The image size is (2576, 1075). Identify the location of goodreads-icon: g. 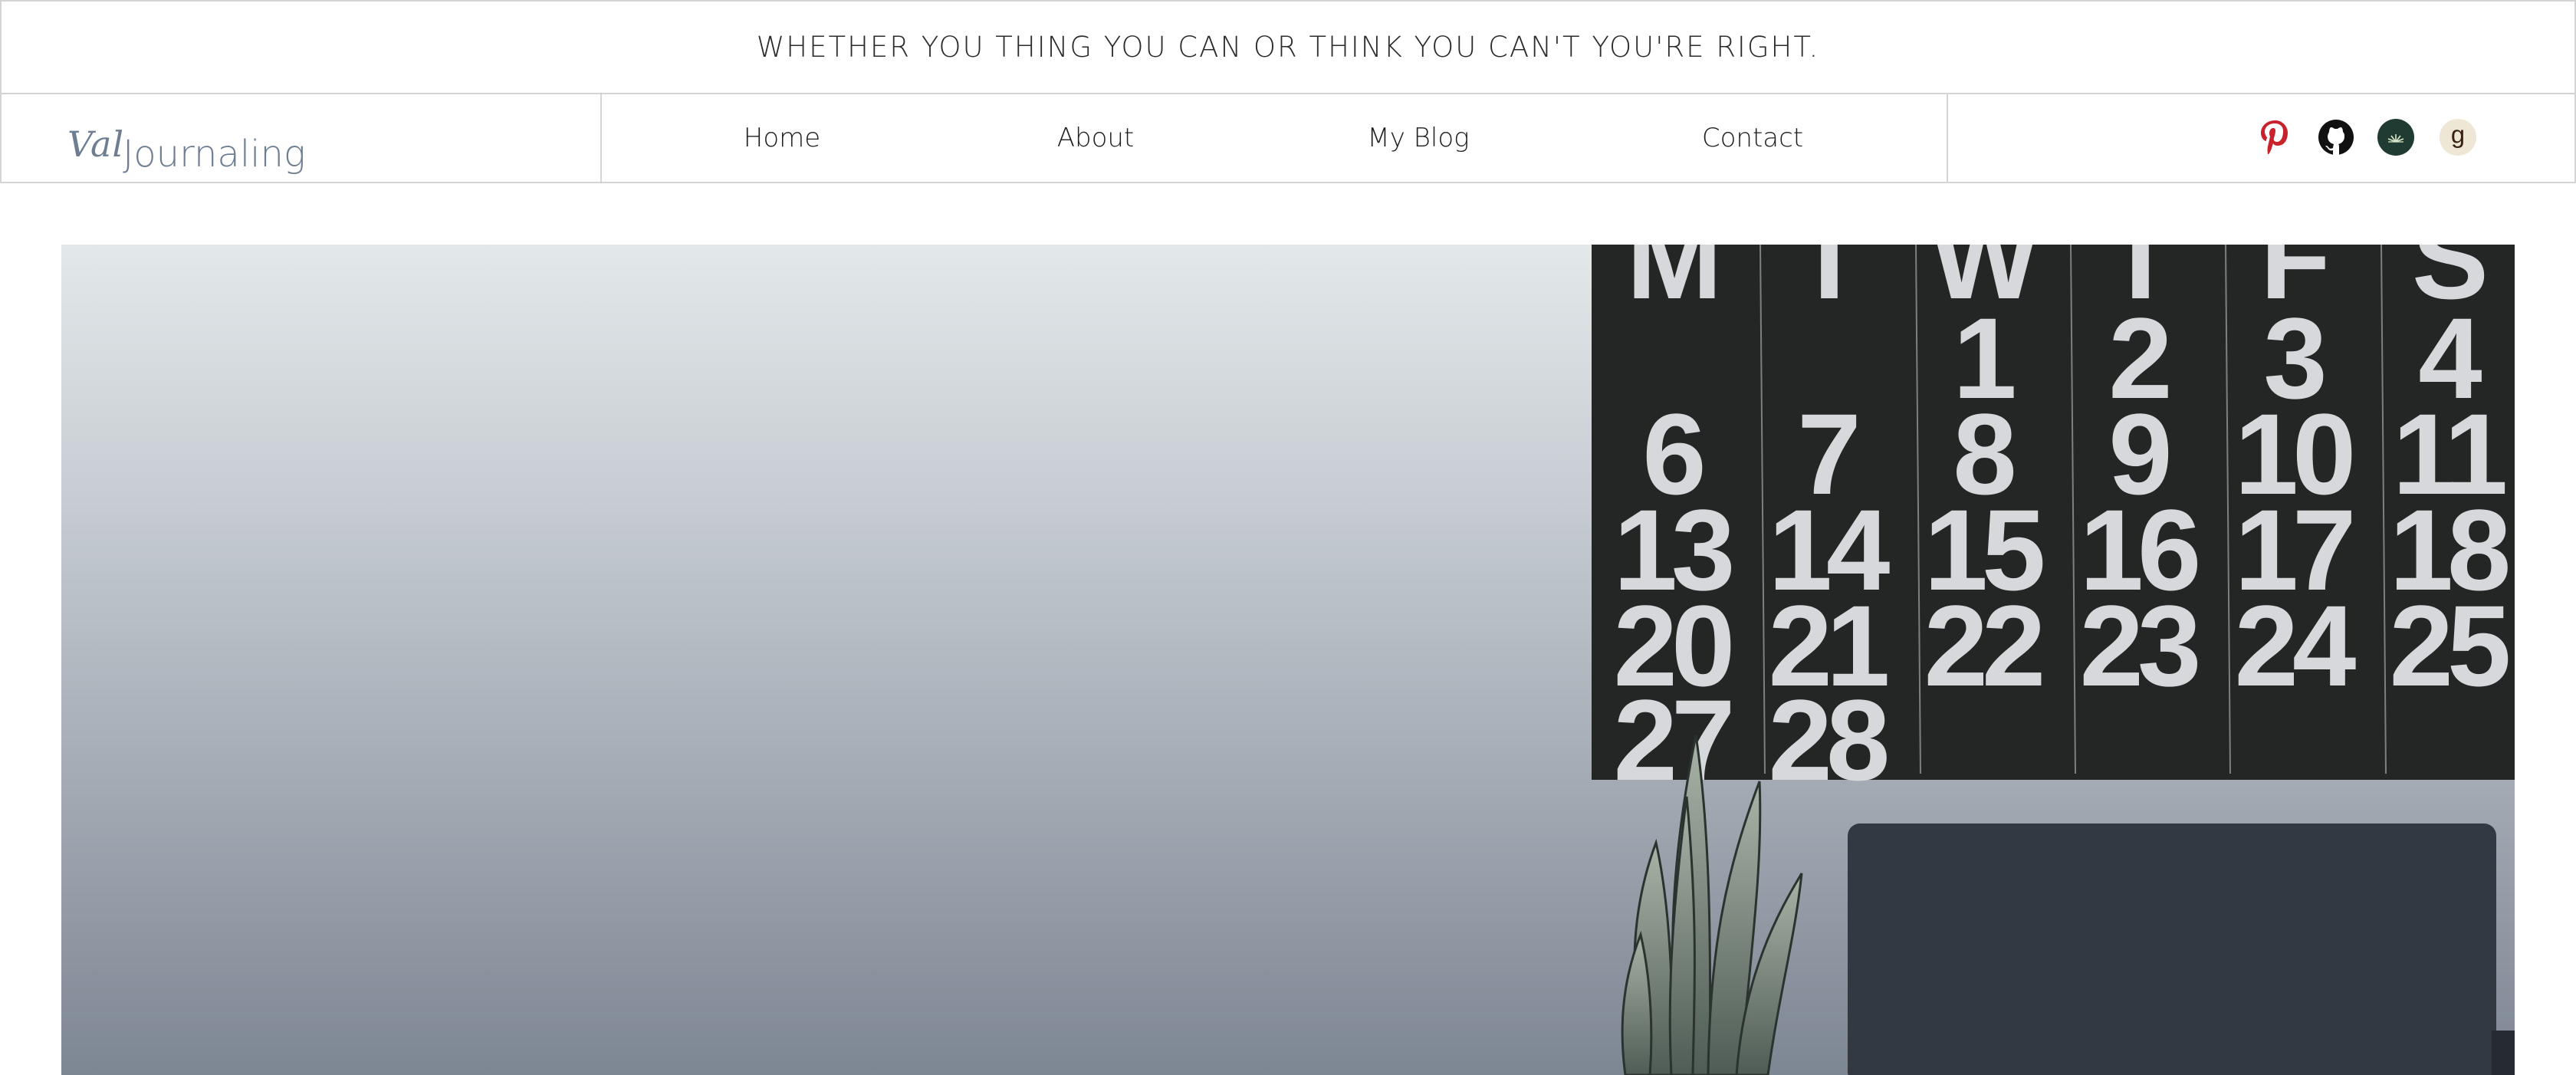
(2458, 137).